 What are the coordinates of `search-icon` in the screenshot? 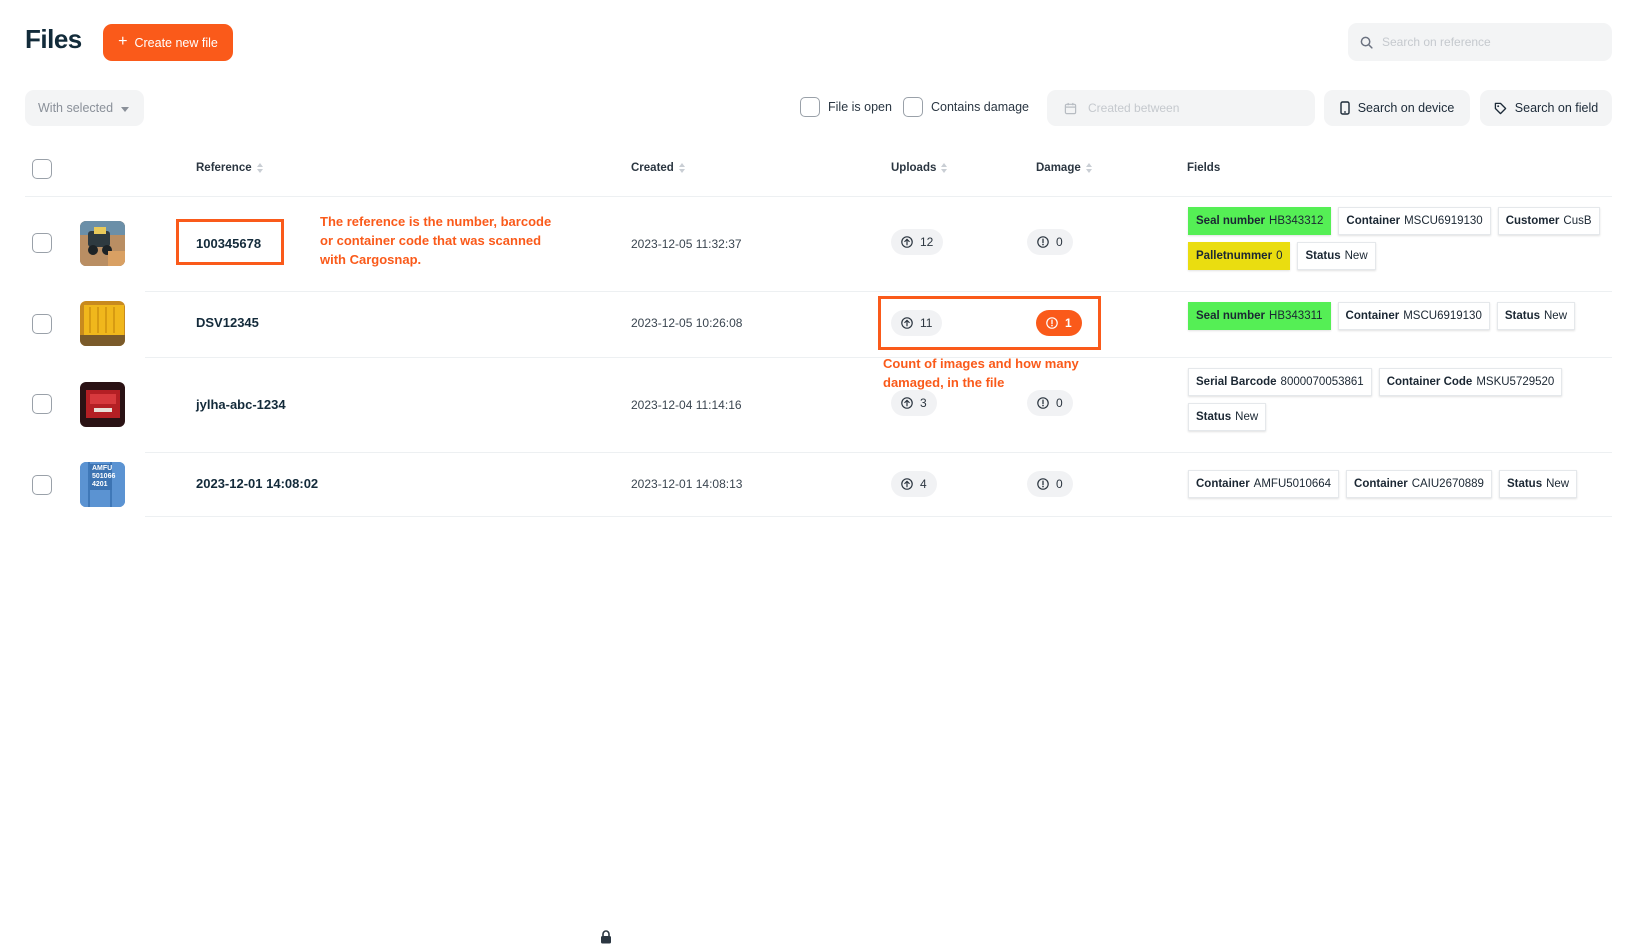 It's located at (1366, 42).